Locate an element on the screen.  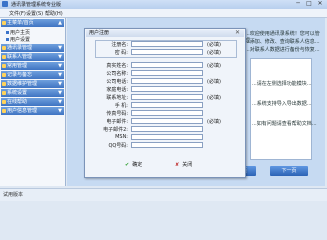
field-label: MSN: is located at coordinates (121, 137).